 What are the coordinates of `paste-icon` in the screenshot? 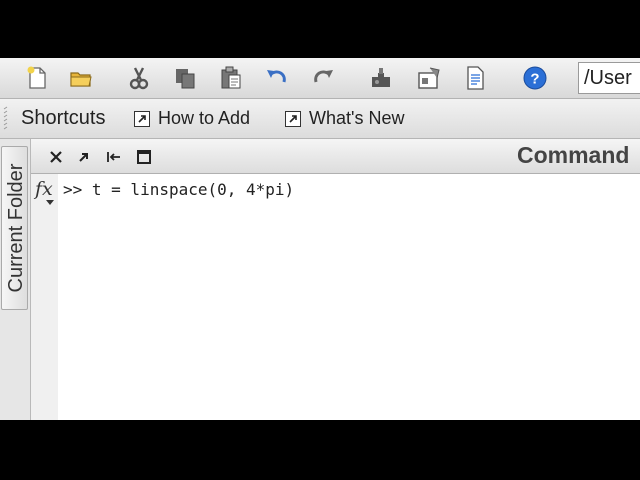 It's located at (231, 78).